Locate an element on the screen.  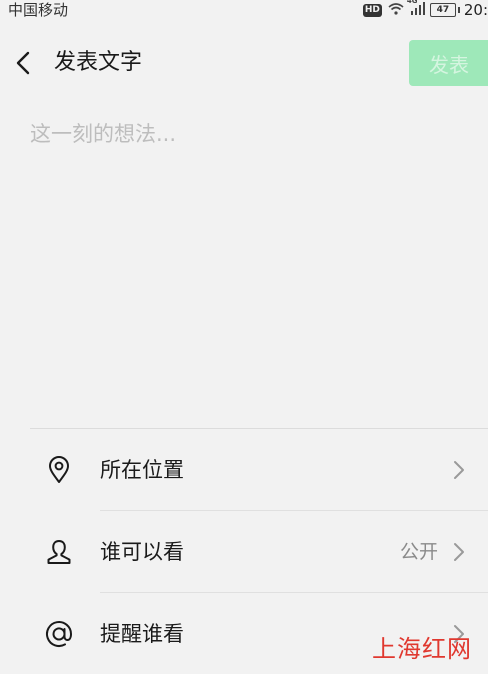
status-icons: HD 4G 47 20: is located at coordinates (425, 10).